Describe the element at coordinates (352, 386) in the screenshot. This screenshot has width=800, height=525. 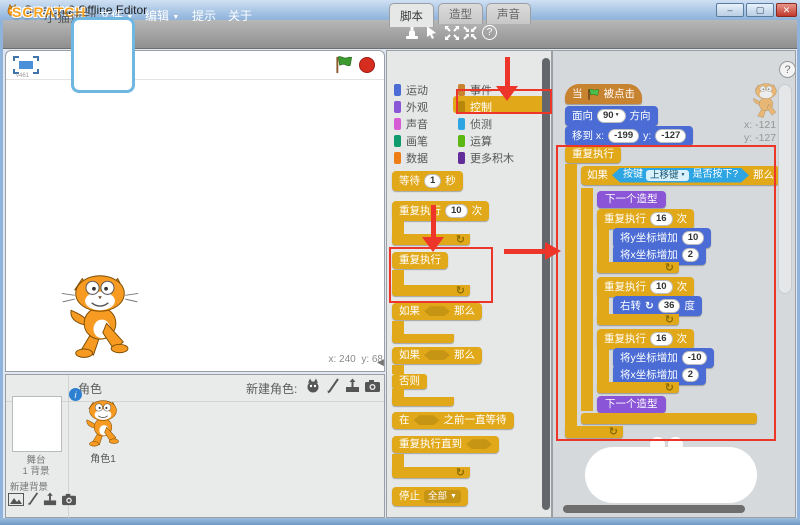
I see `upload-sprite-icon` at that location.